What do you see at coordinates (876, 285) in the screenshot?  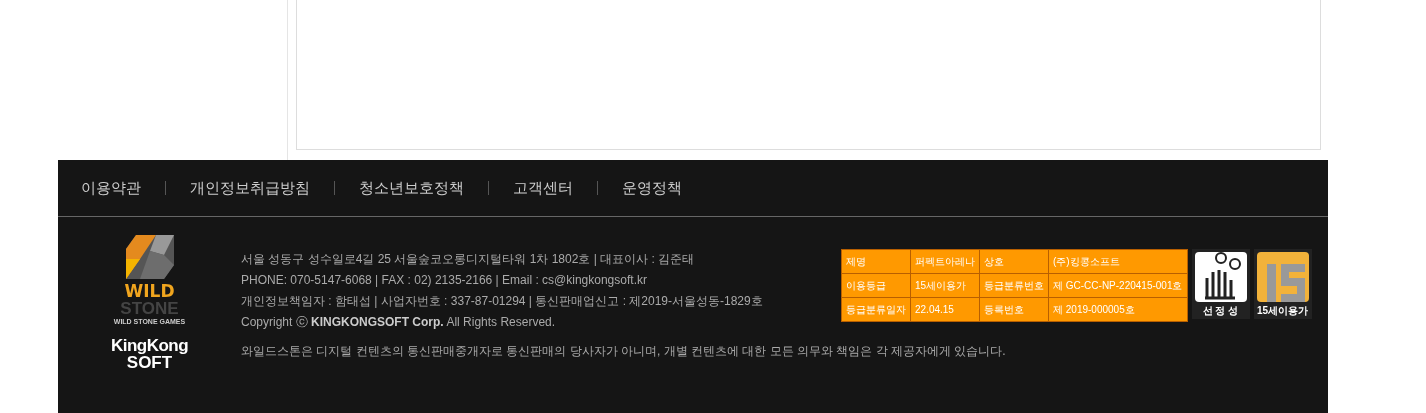 I see `table-cell: 이용등급` at bounding box center [876, 285].